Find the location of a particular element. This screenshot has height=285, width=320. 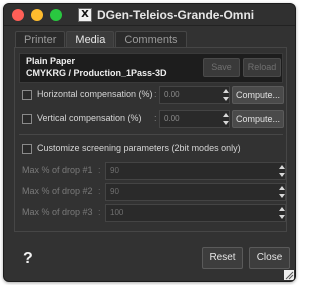

screening-checkbox is located at coordinates (27, 149).